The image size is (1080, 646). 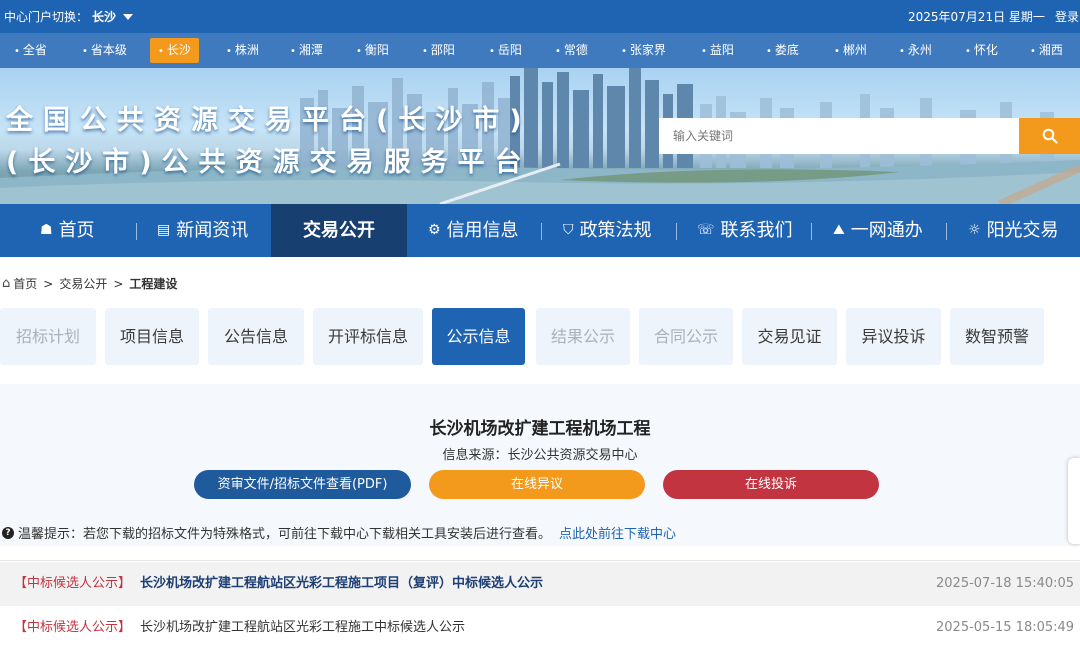 I want to click on nav-policy: ⛉ 政策法规, so click(x=607, y=230).